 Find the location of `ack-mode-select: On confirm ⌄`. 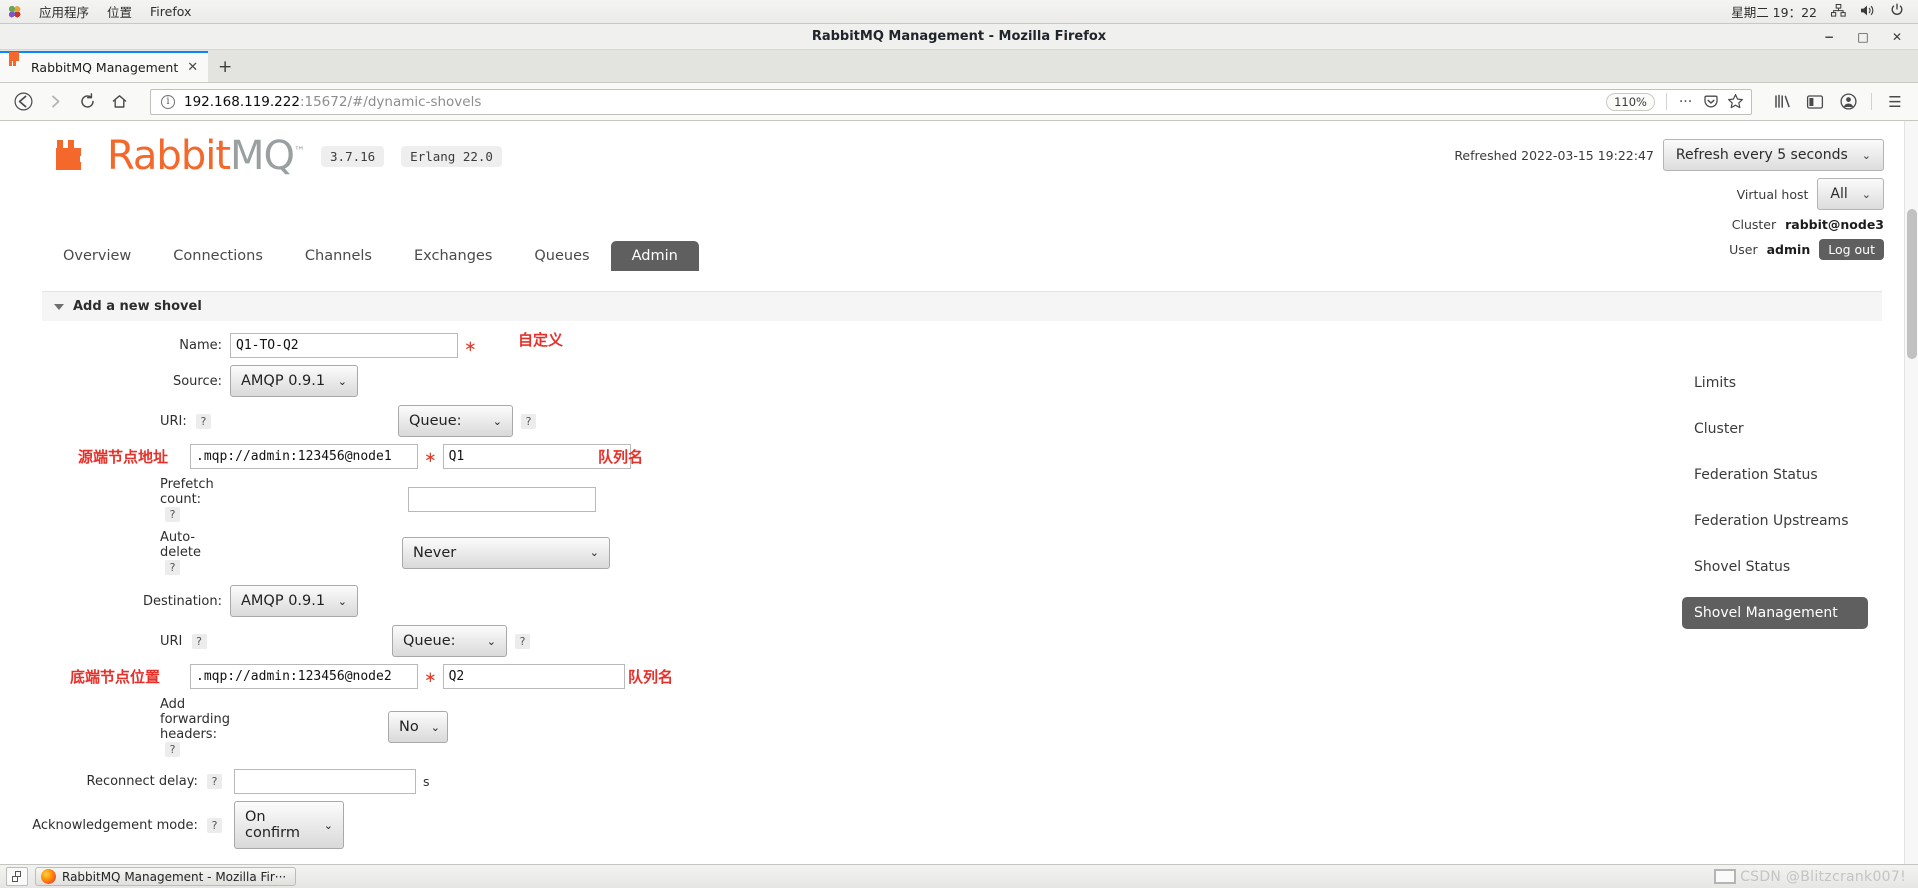

ack-mode-select: On confirm ⌄ is located at coordinates (289, 825).